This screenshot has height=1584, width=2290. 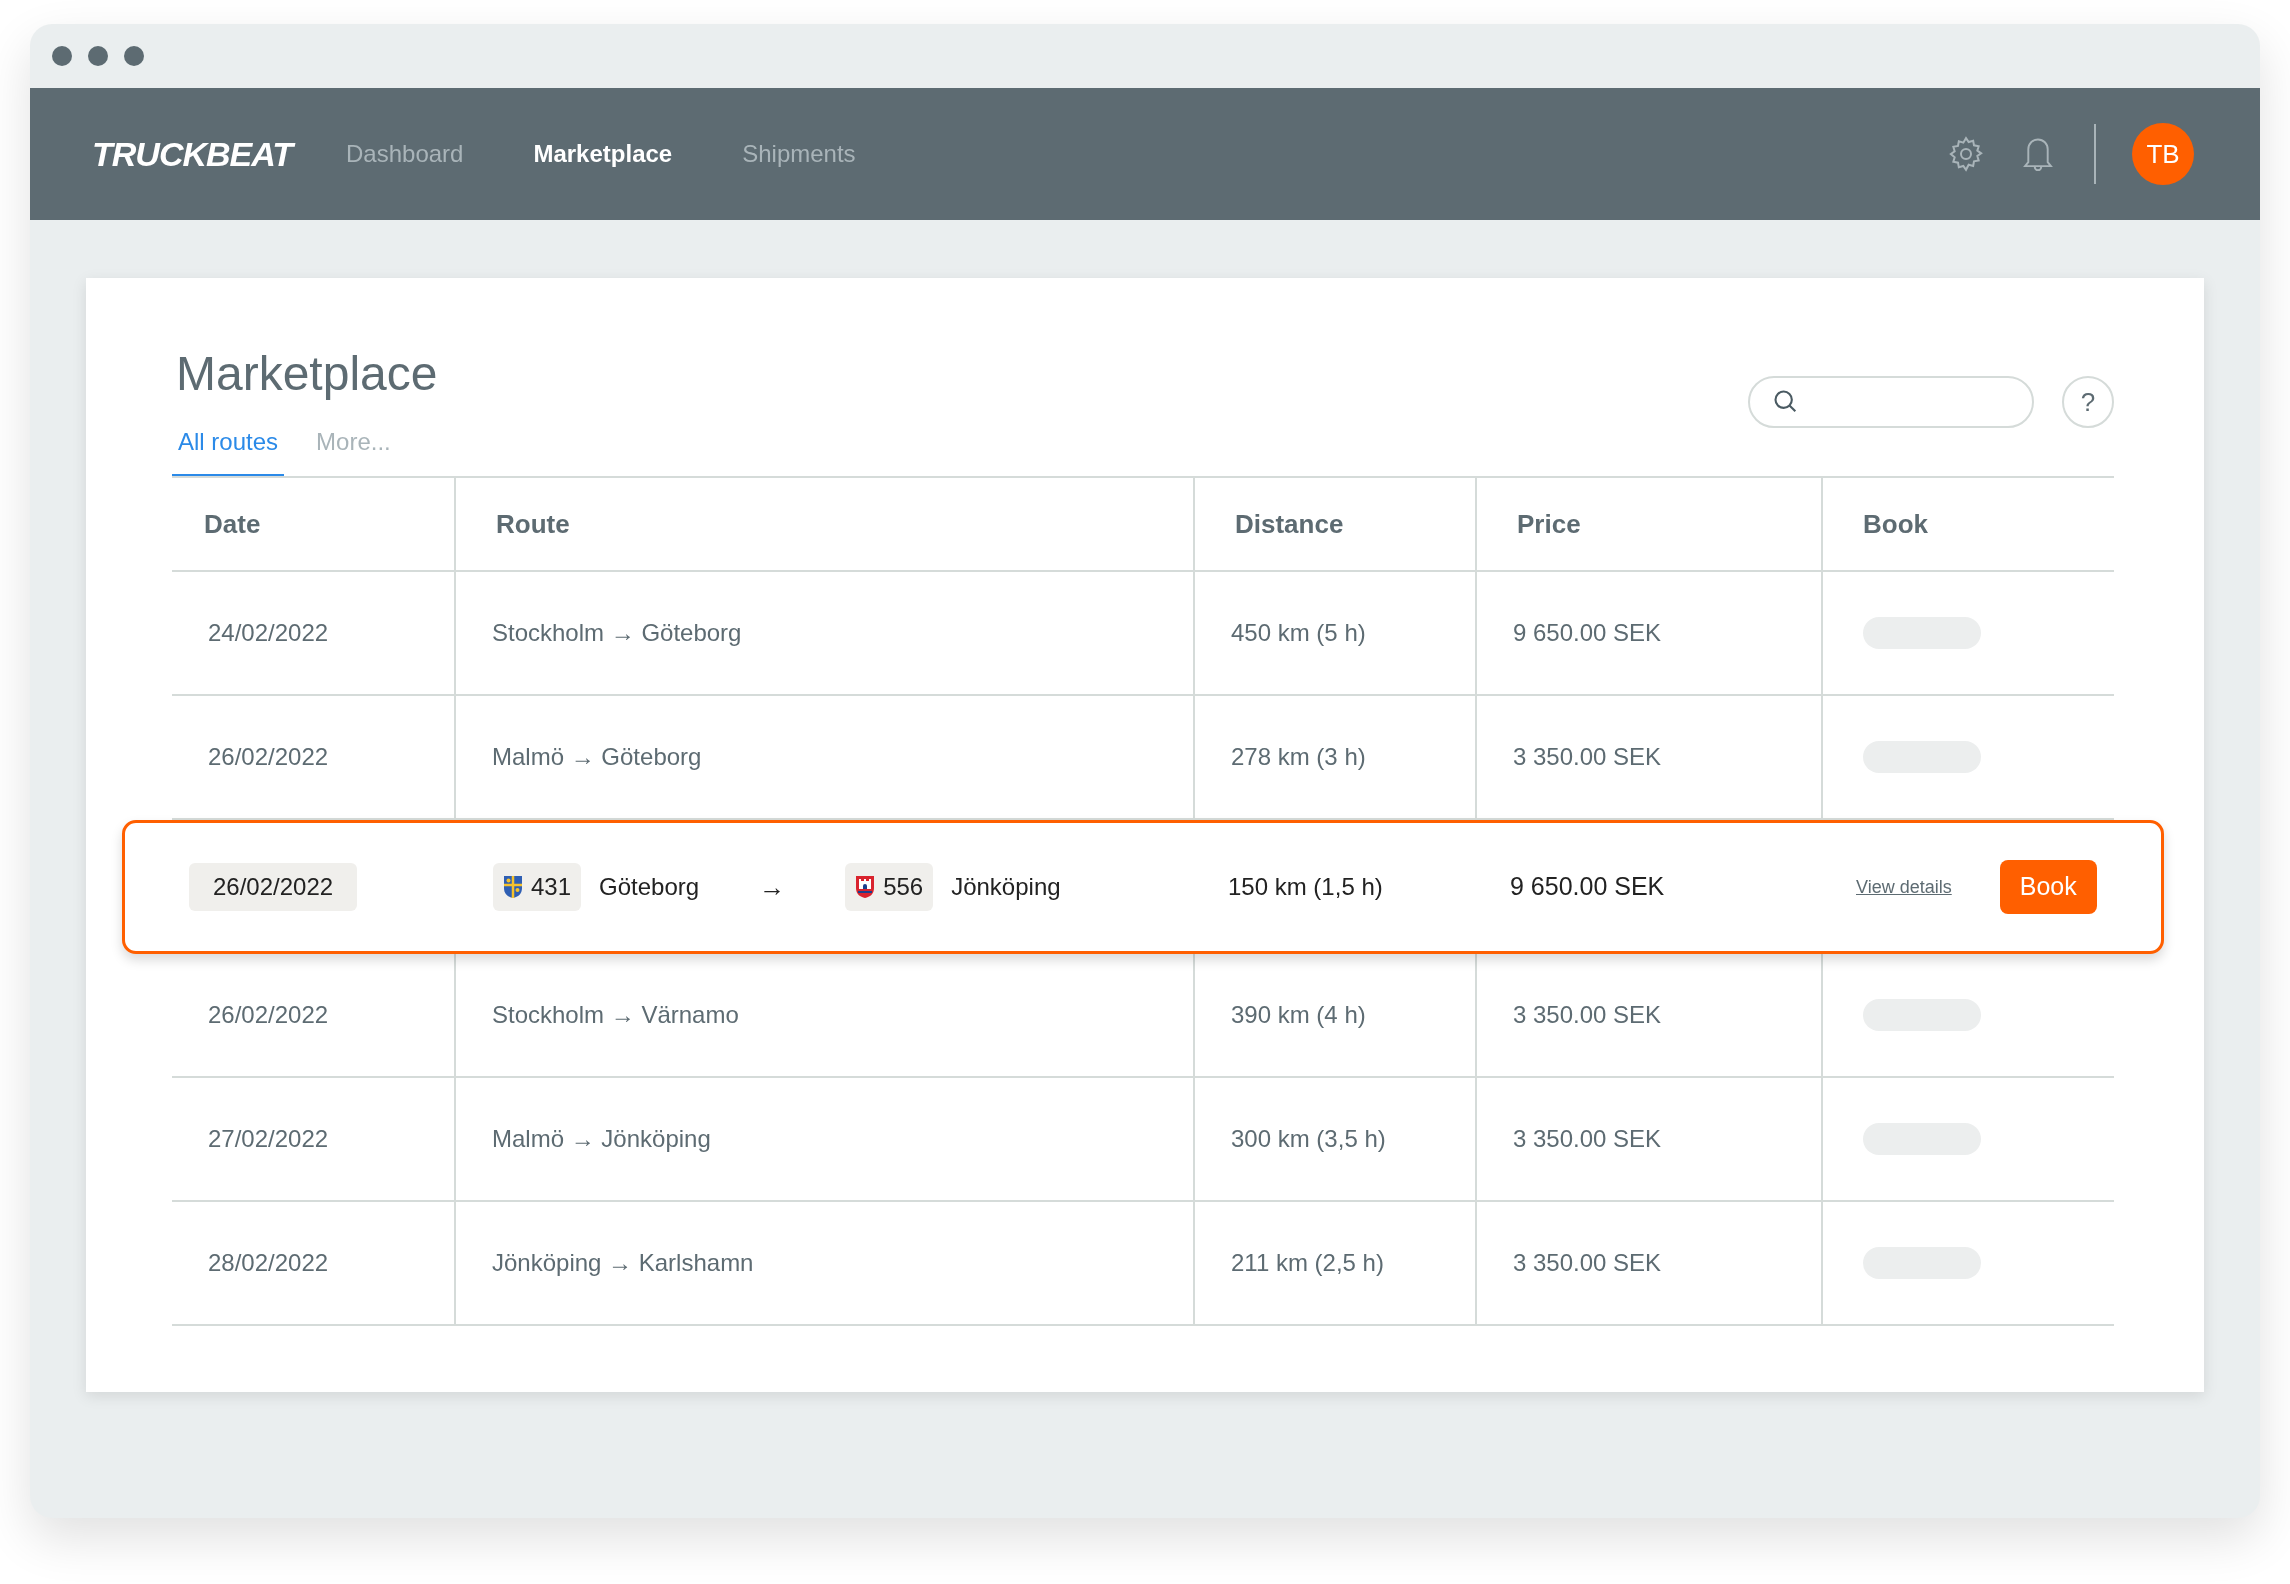 I want to click on distance-text: 300 km (3,5 h), so click(x=1308, y=1139).